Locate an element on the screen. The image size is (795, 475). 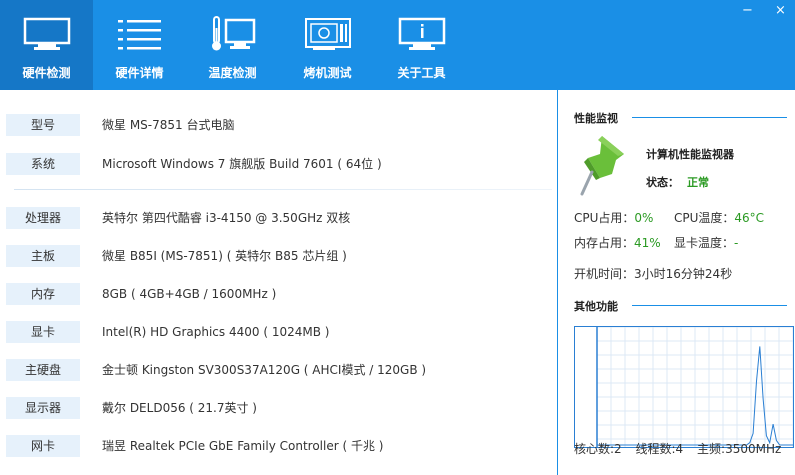
memory-label: 内存 is located at coordinates (43, 294).